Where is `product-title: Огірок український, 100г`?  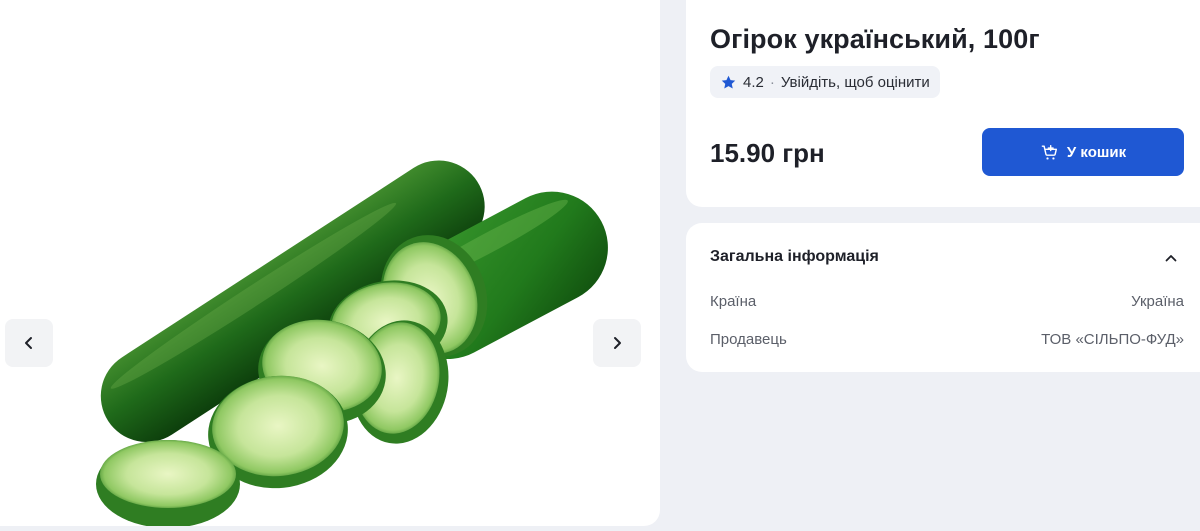
product-title: Огірок український, 100г is located at coordinates (875, 39).